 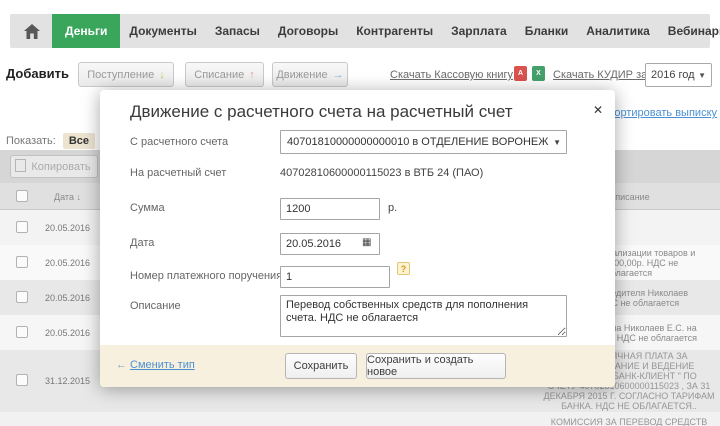 What do you see at coordinates (629, 406) in the screenshot?
I see `desc-line: БАНКА. НДС НЕ ОБЛАГАЕТСЯ..` at bounding box center [629, 406].